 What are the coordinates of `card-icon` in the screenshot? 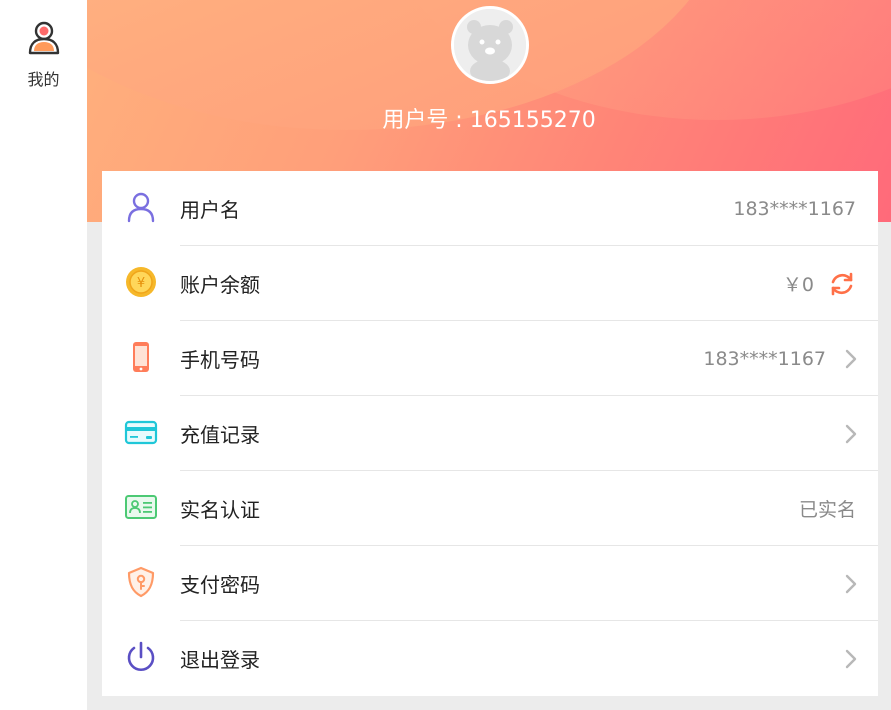 It's located at (141, 432).